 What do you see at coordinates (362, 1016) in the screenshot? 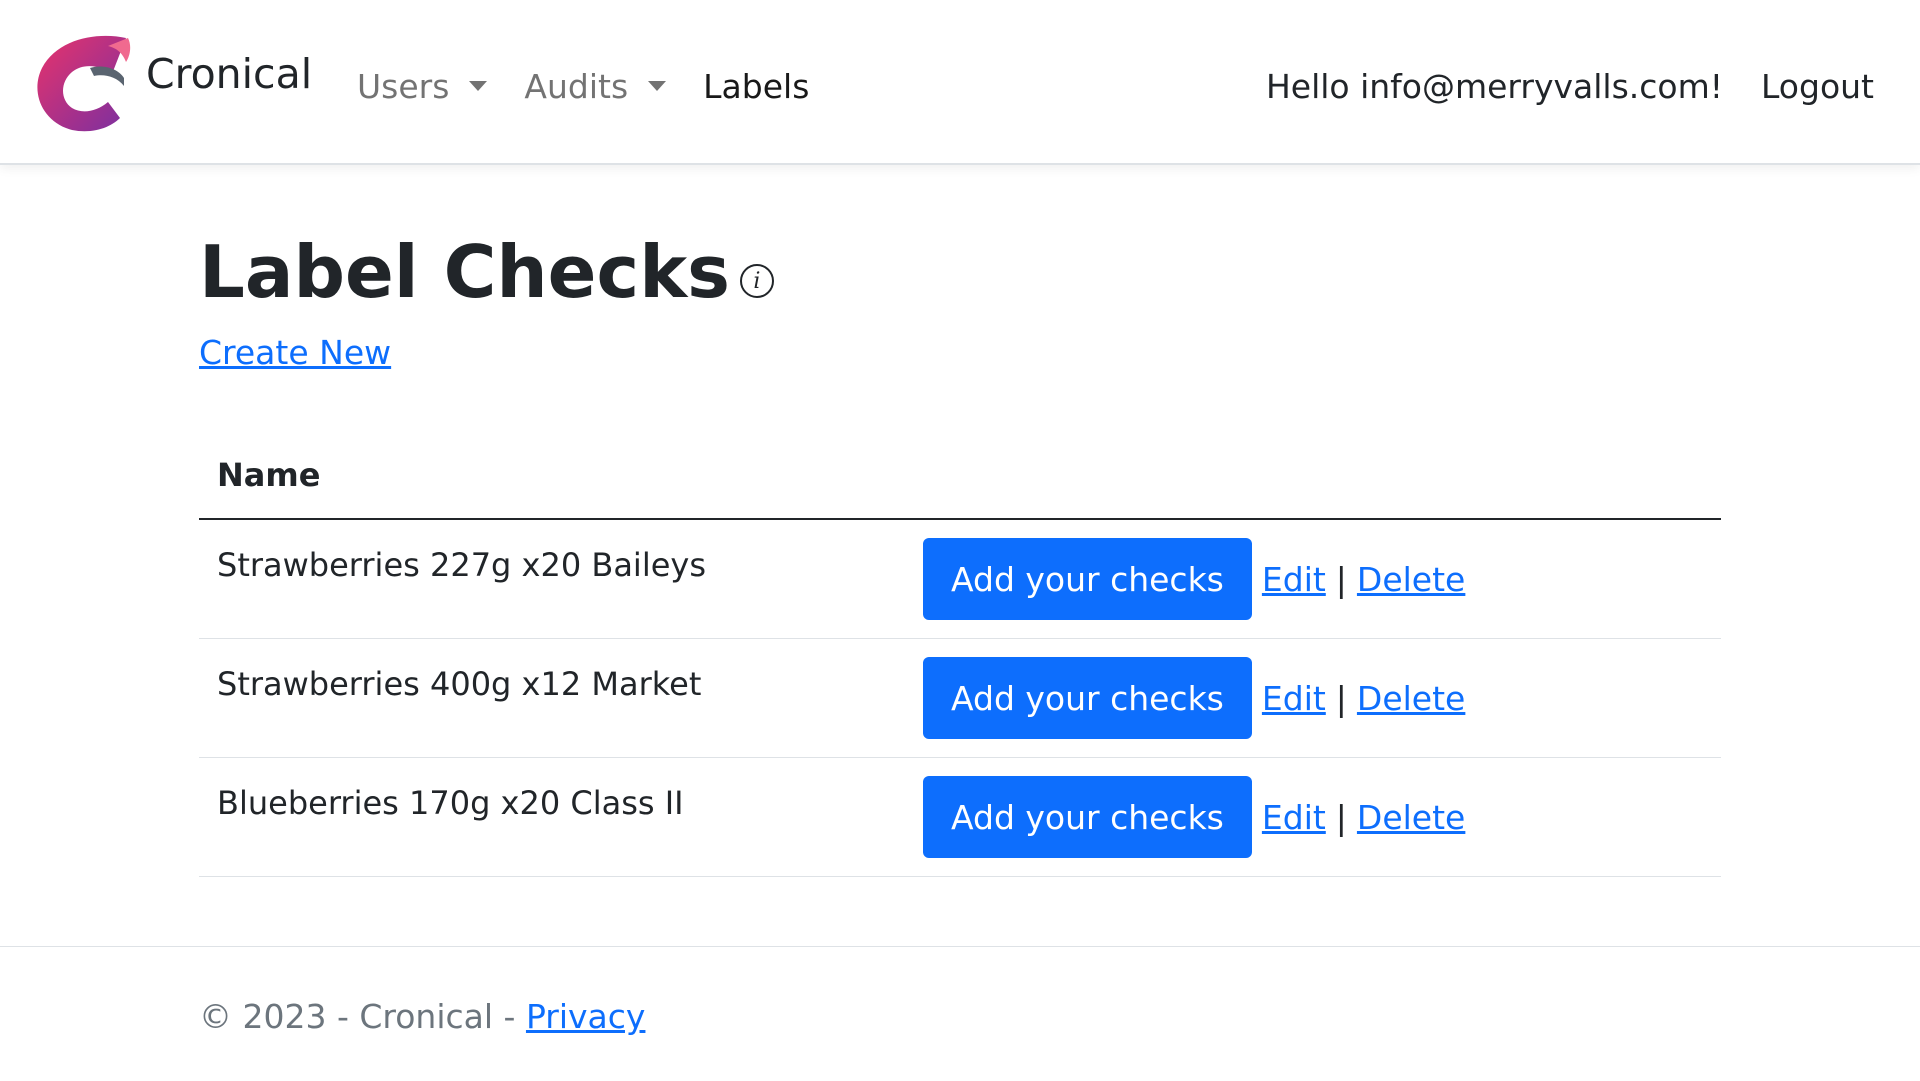
I see `copyright-text: © 2023 - Cronical -` at bounding box center [362, 1016].